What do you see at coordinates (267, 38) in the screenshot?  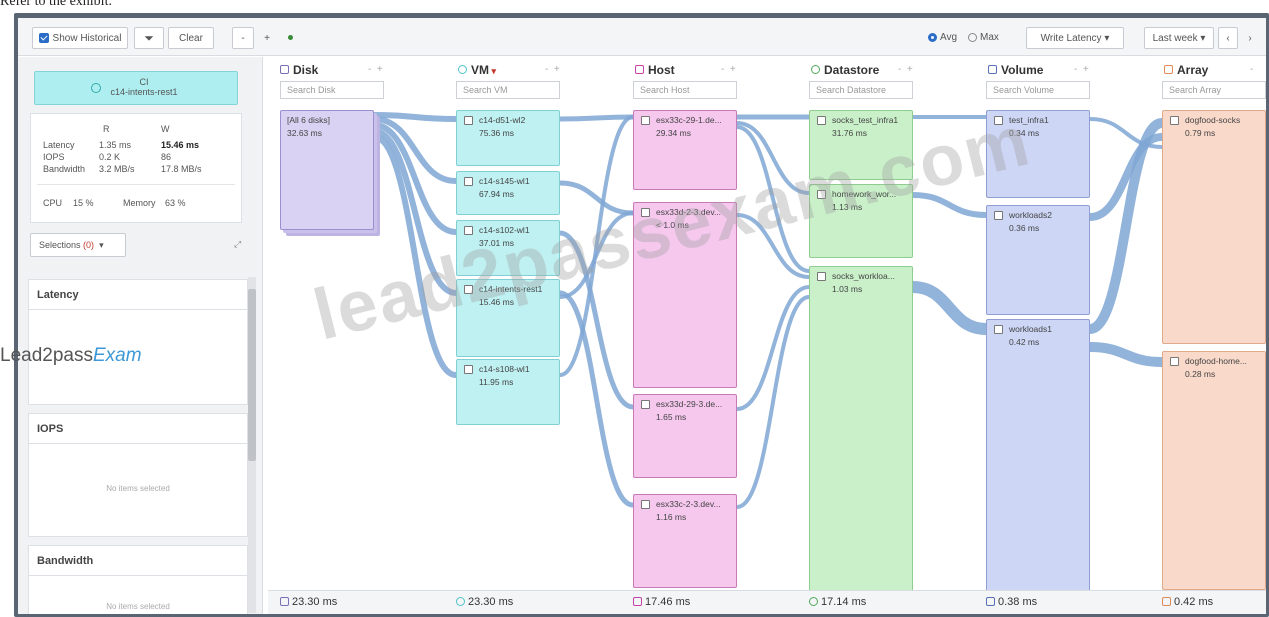 I see `zoom-in-button: +` at bounding box center [267, 38].